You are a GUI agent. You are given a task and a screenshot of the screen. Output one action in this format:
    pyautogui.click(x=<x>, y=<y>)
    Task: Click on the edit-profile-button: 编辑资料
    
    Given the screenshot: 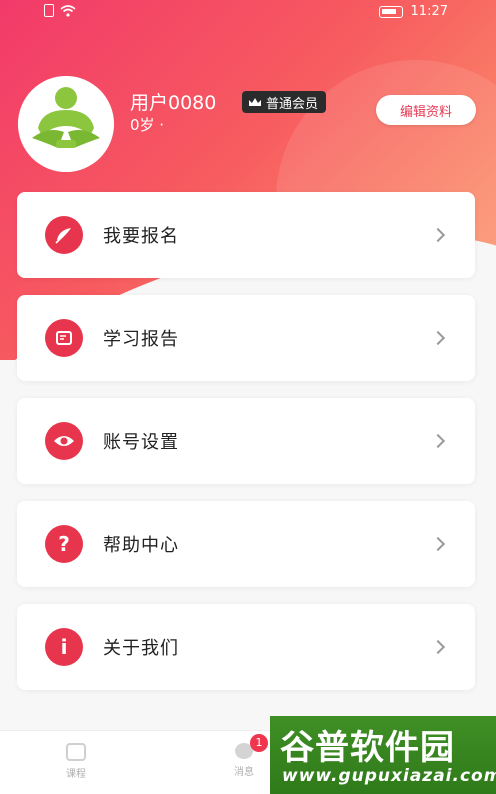 What is the action you would take?
    pyautogui.click(x=426, y=110)
    